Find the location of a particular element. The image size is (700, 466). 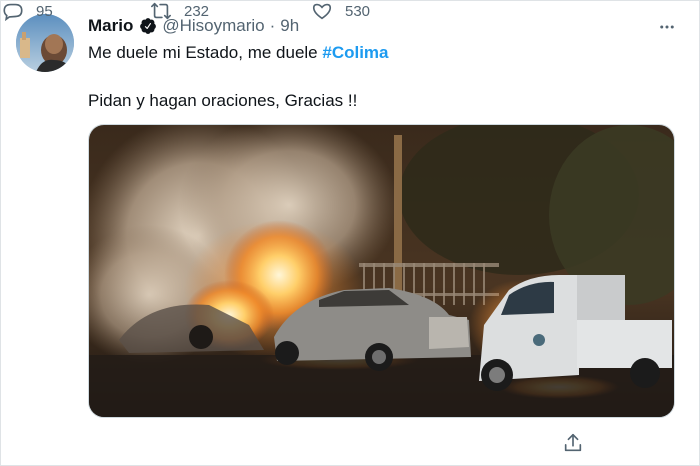

share-button is located at coordinates (573, 445).